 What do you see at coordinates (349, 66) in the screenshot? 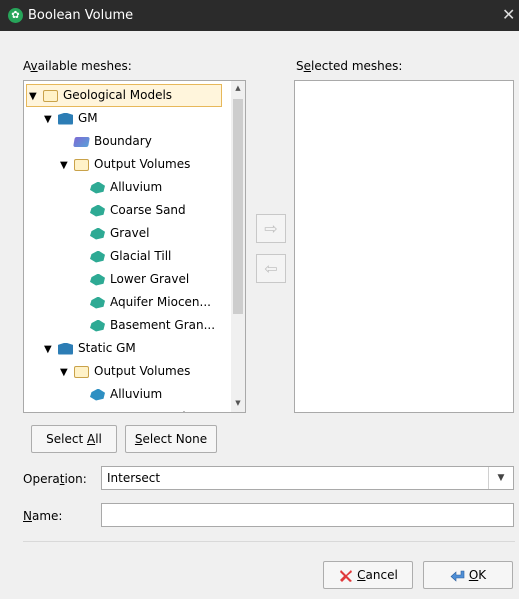
I see `selected-meshes-label: Selected meshes:` at bounding box center [349, 66].